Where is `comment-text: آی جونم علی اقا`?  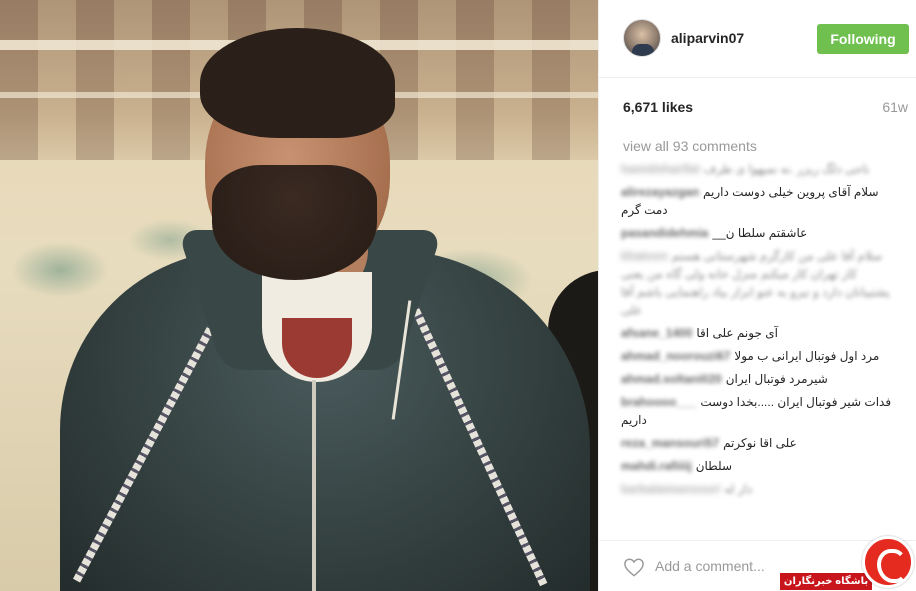
comment-text: آی جونم علی اقا is located at coordinates (737, 333).